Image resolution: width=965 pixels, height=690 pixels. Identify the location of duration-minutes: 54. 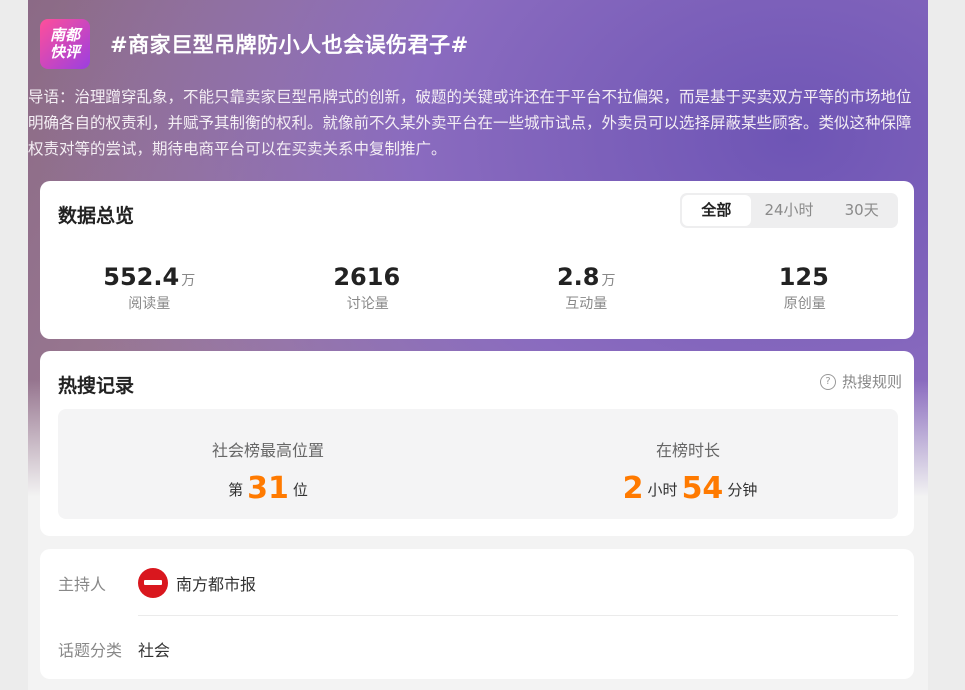
(702, 488).